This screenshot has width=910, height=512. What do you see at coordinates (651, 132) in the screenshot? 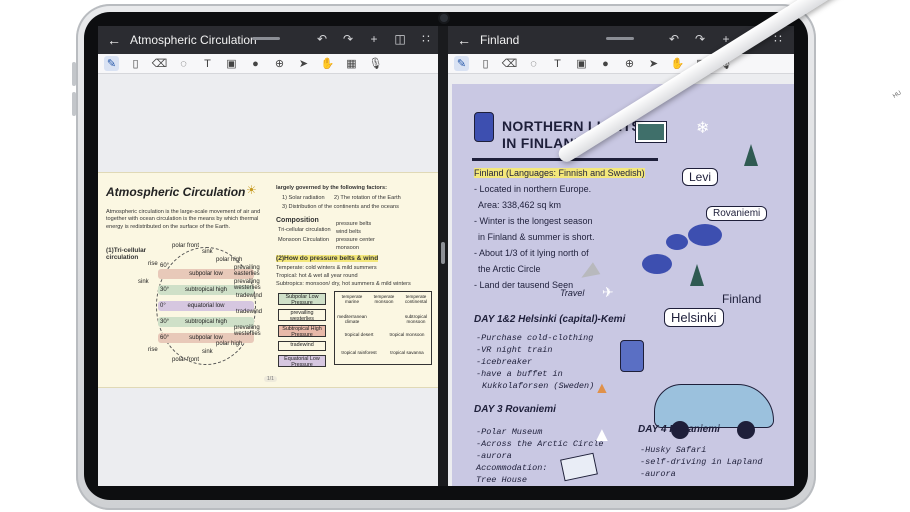
I see `aurora-picture-icon` at bounding box center [651, 132].